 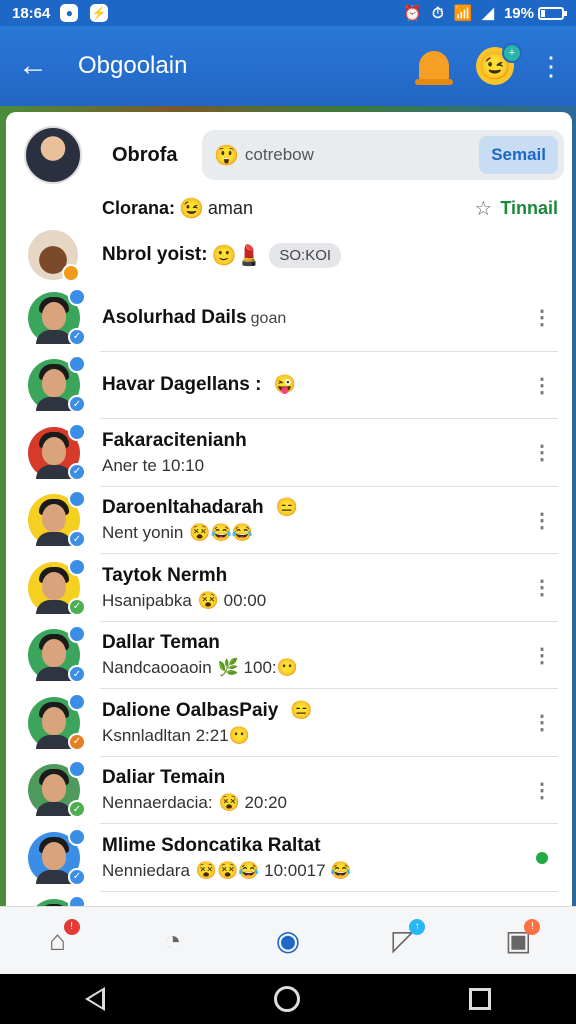 What do you see at coordinates (518, 940) in the screenshot?
I see `profile-icon: ▣!` at bounding box center [518, 940].